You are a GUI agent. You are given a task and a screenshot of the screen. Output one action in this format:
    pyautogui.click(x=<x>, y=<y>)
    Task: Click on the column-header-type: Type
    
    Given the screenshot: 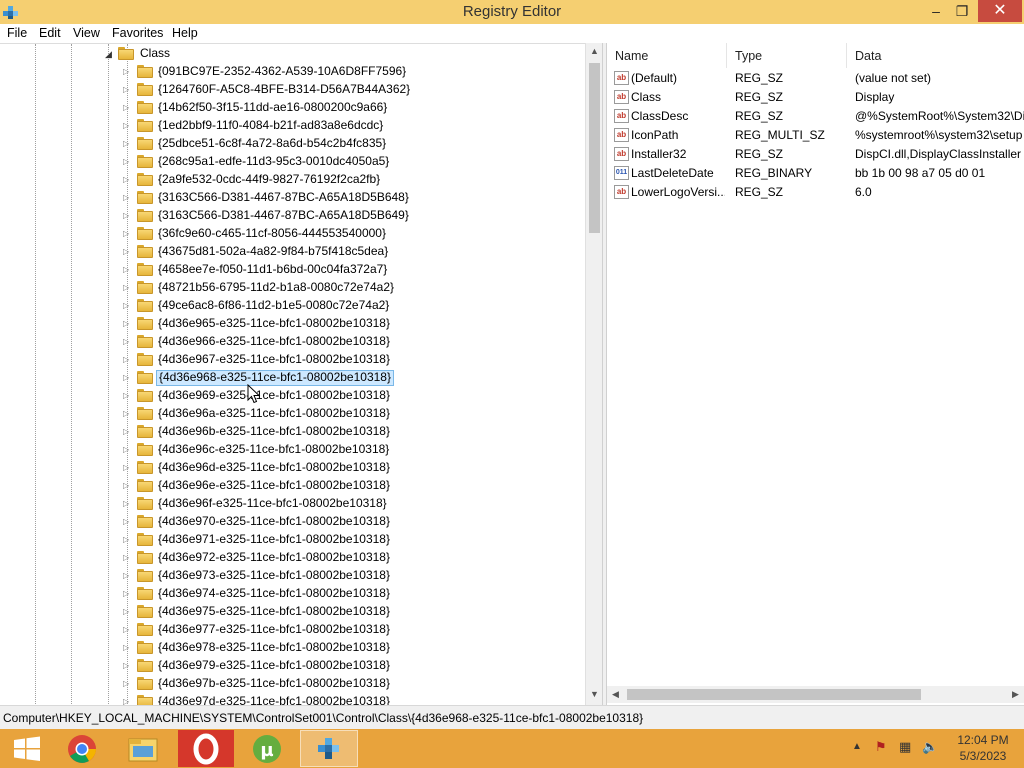 What is the action you would take?
    pyautogui.click(x=787, y=55)
    